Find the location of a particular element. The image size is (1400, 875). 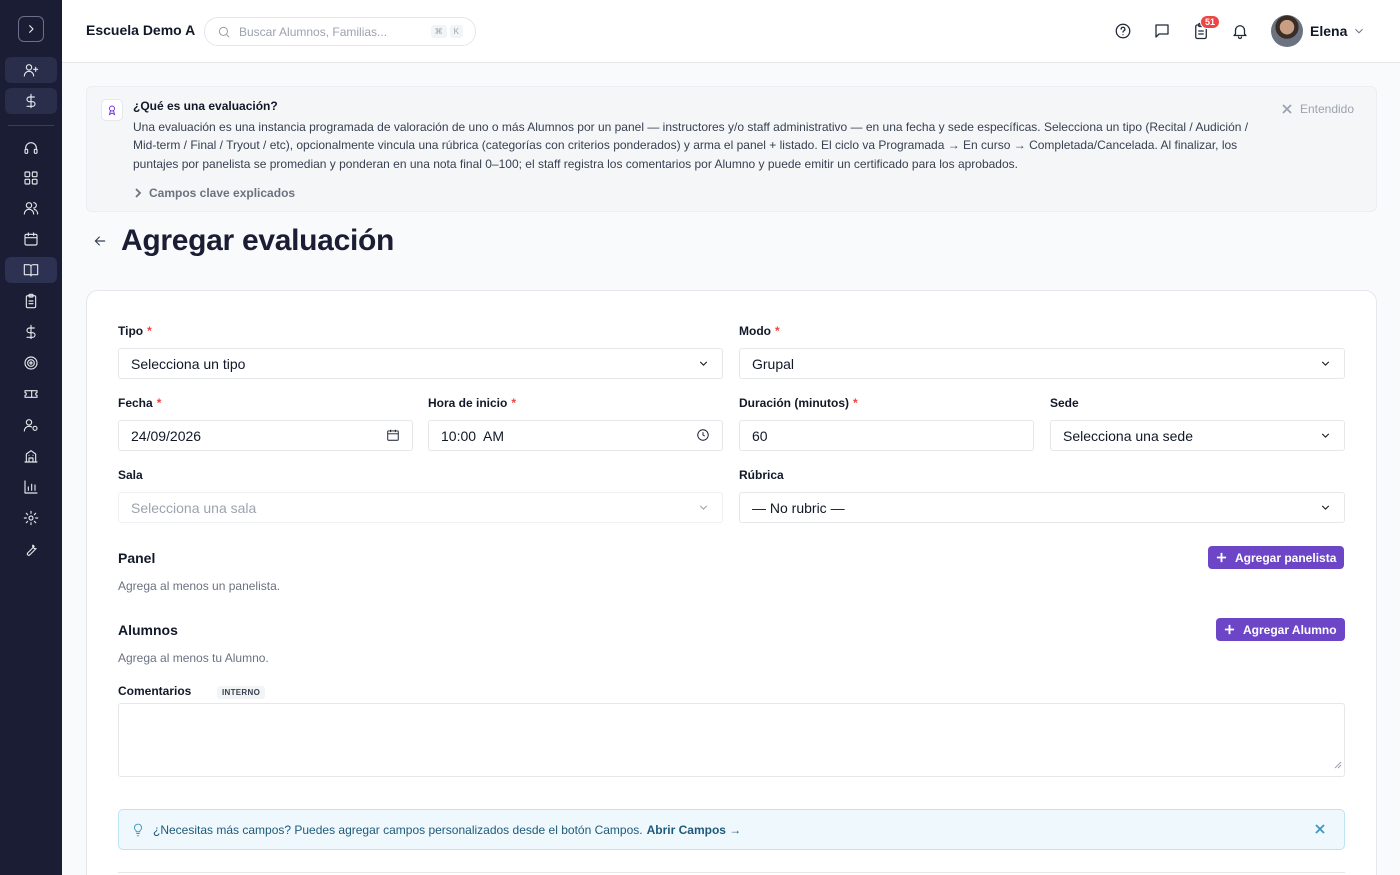

user-plus-icon is located at coordinates (31, 70).